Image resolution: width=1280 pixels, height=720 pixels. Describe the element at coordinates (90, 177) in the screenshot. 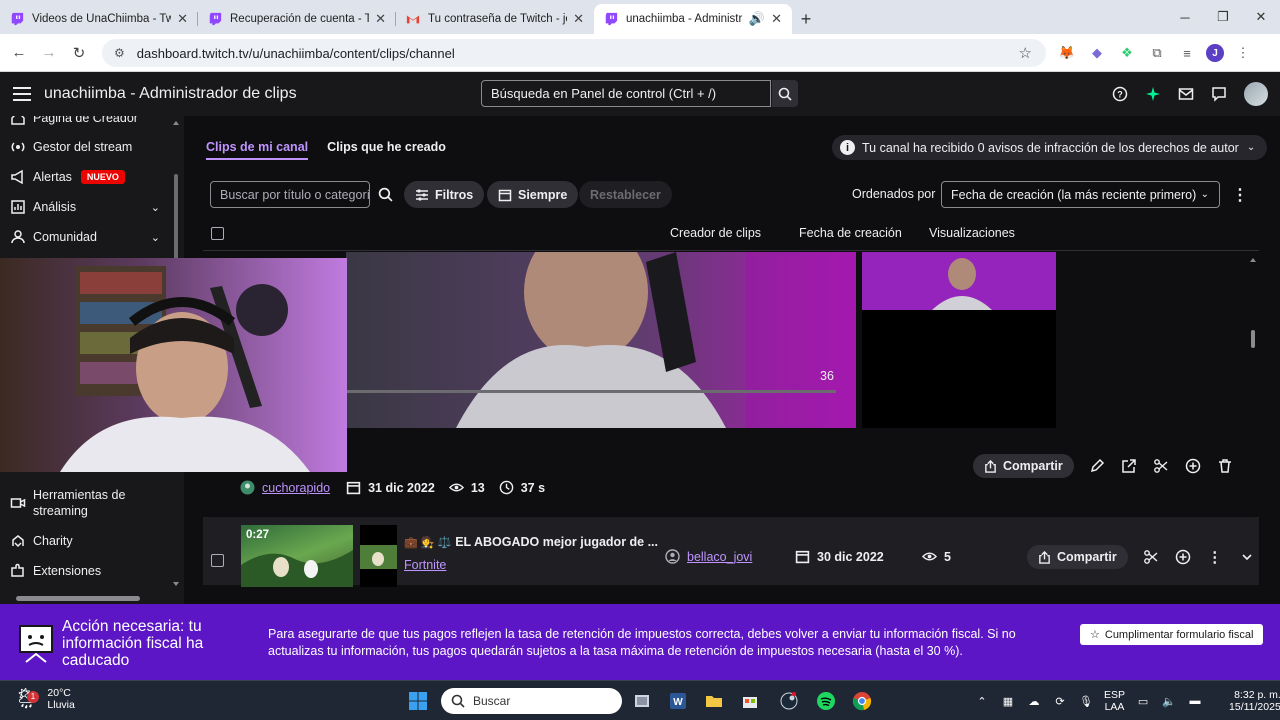

I see `sidebar-item-alerts: Alertas NUEVO` at that location.